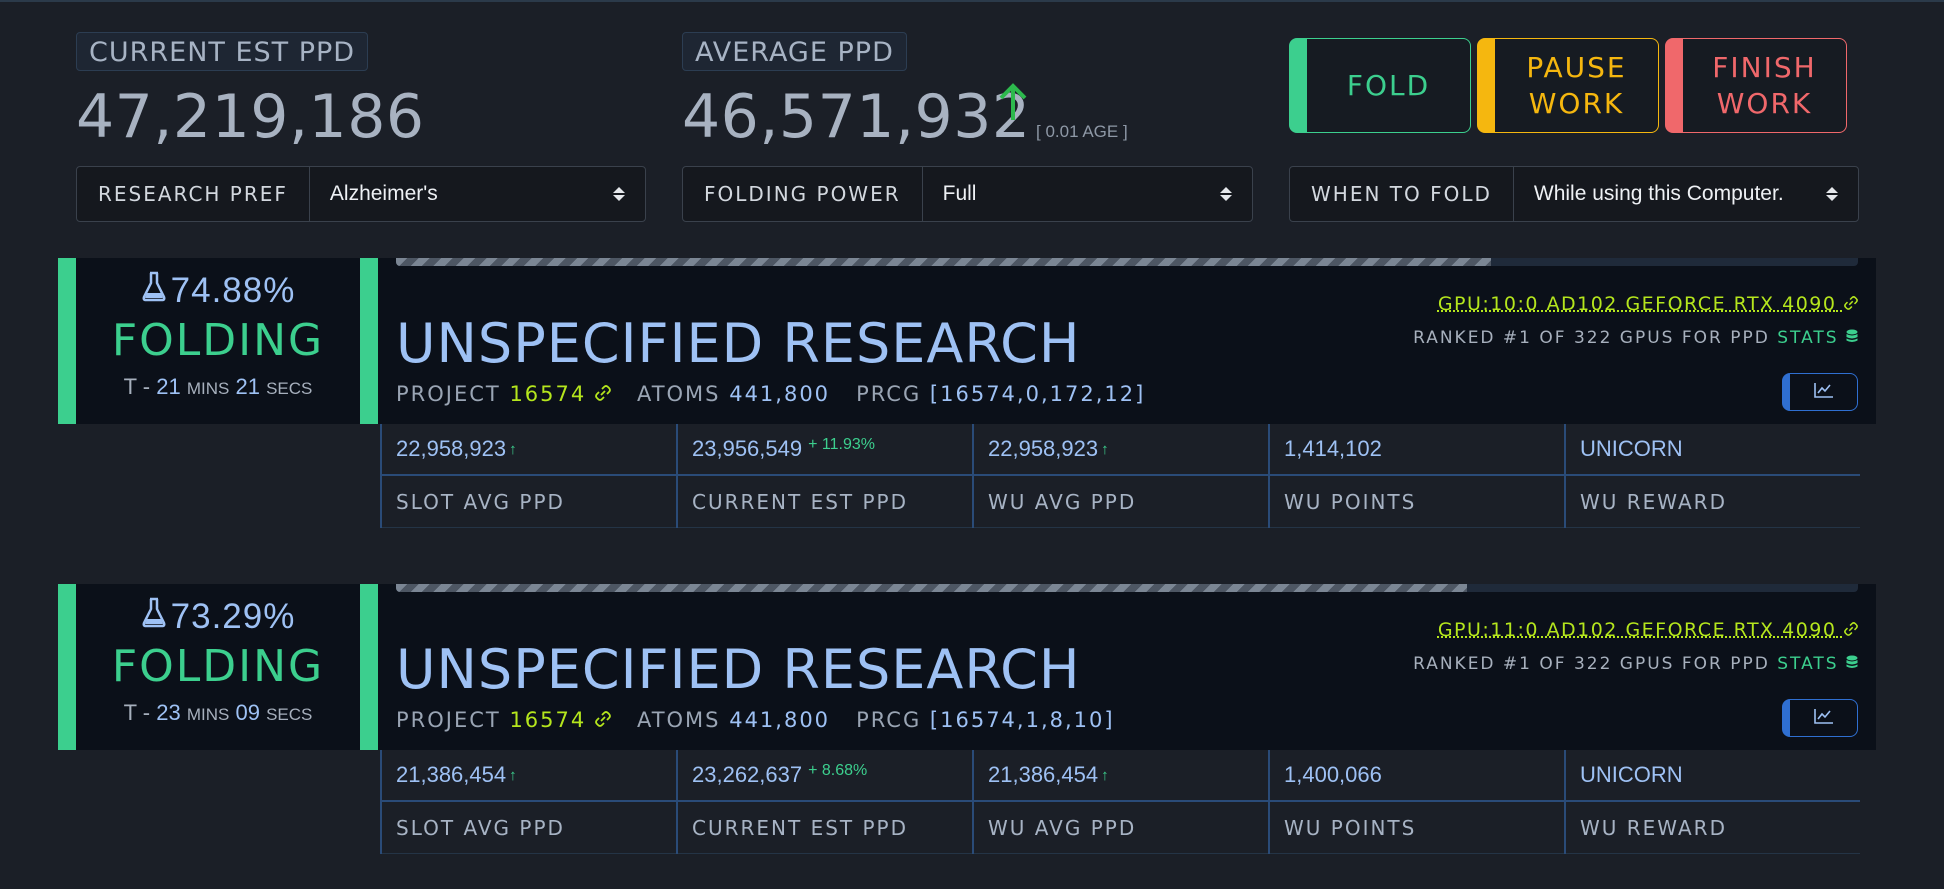 Image resolution: width=1944 pixels, height=889 pixels. I want to click on eta-secs: 21, so click(247, 386).